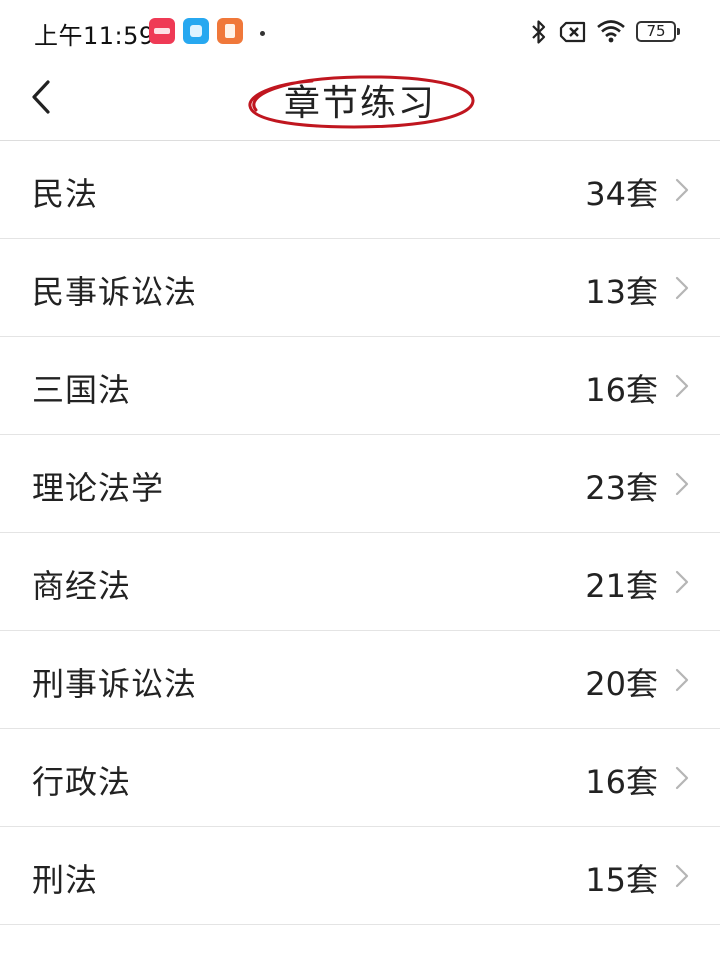  I want to click on list-item: 三国法 16套, so click(360, 386).